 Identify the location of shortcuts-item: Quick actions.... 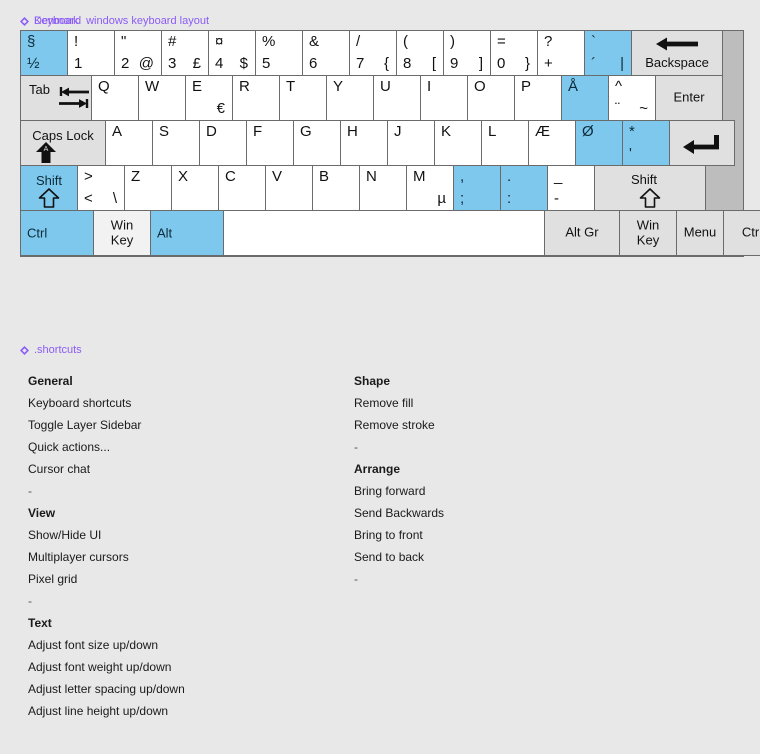
(106, 447).